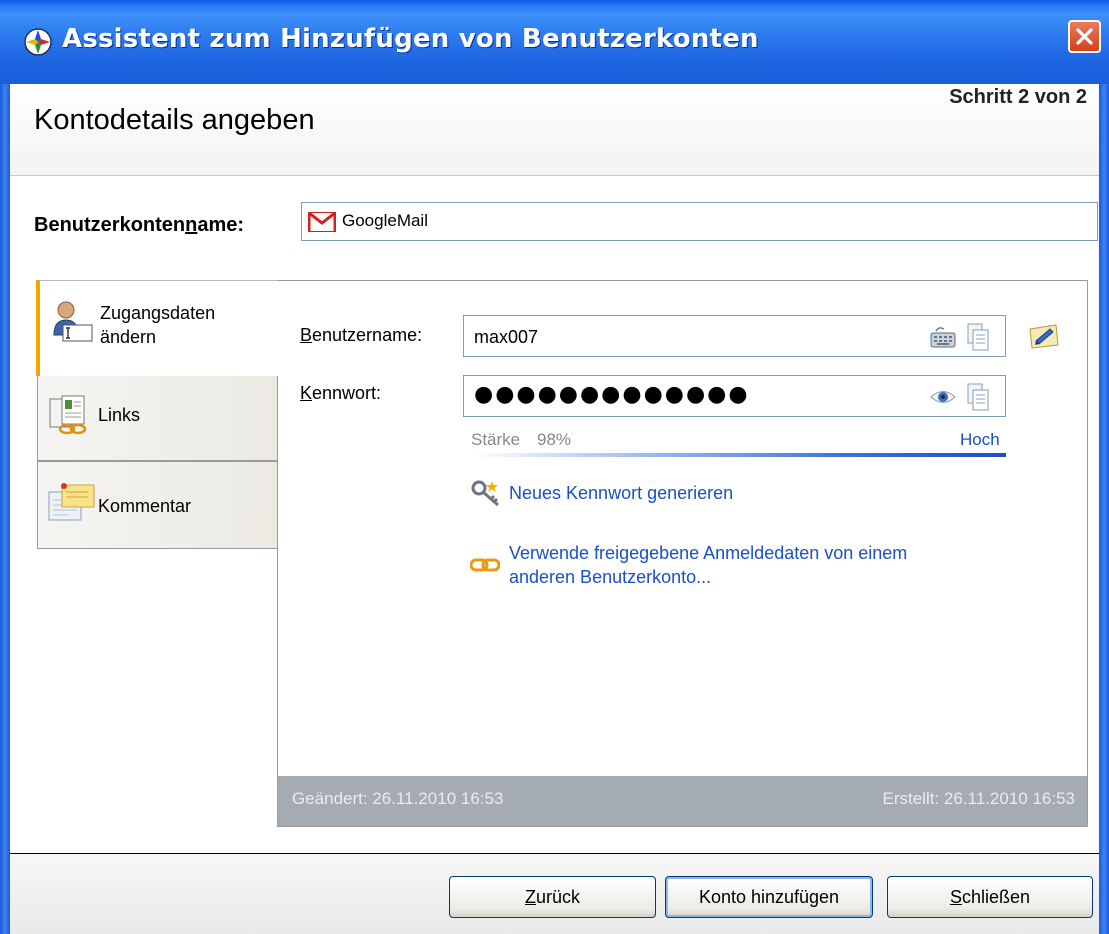 Image resolution: width=1109 pixels, height=934 pixels. I want to click on generate-key-icon, so click(487, 495).